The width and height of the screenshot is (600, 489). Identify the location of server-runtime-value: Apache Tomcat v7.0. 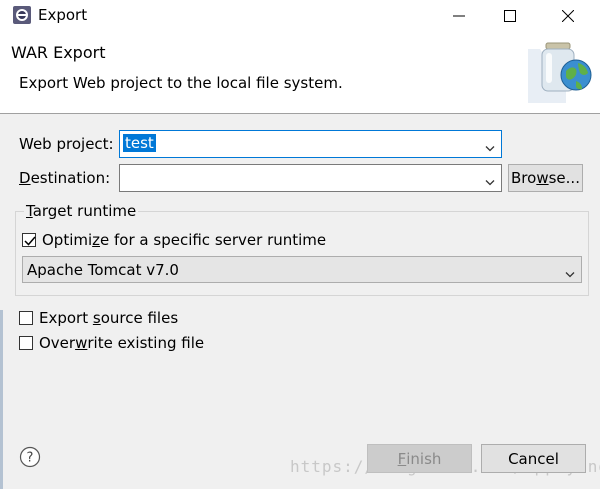
(103, 270).